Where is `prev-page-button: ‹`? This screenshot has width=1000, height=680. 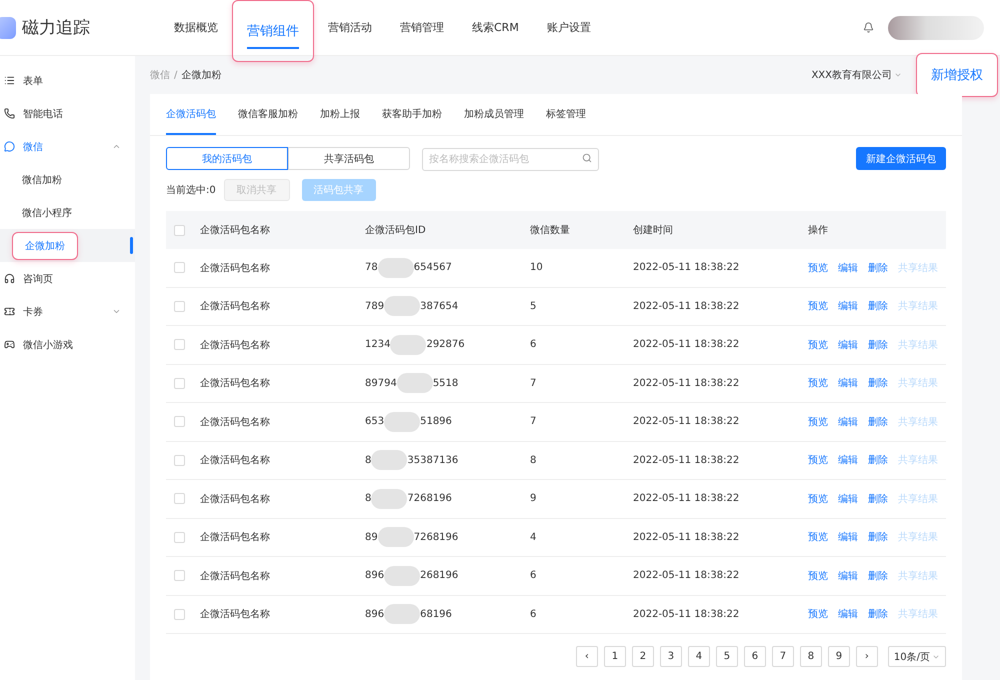 prev-page-button: ‹ is located at coordinates (587, 656).